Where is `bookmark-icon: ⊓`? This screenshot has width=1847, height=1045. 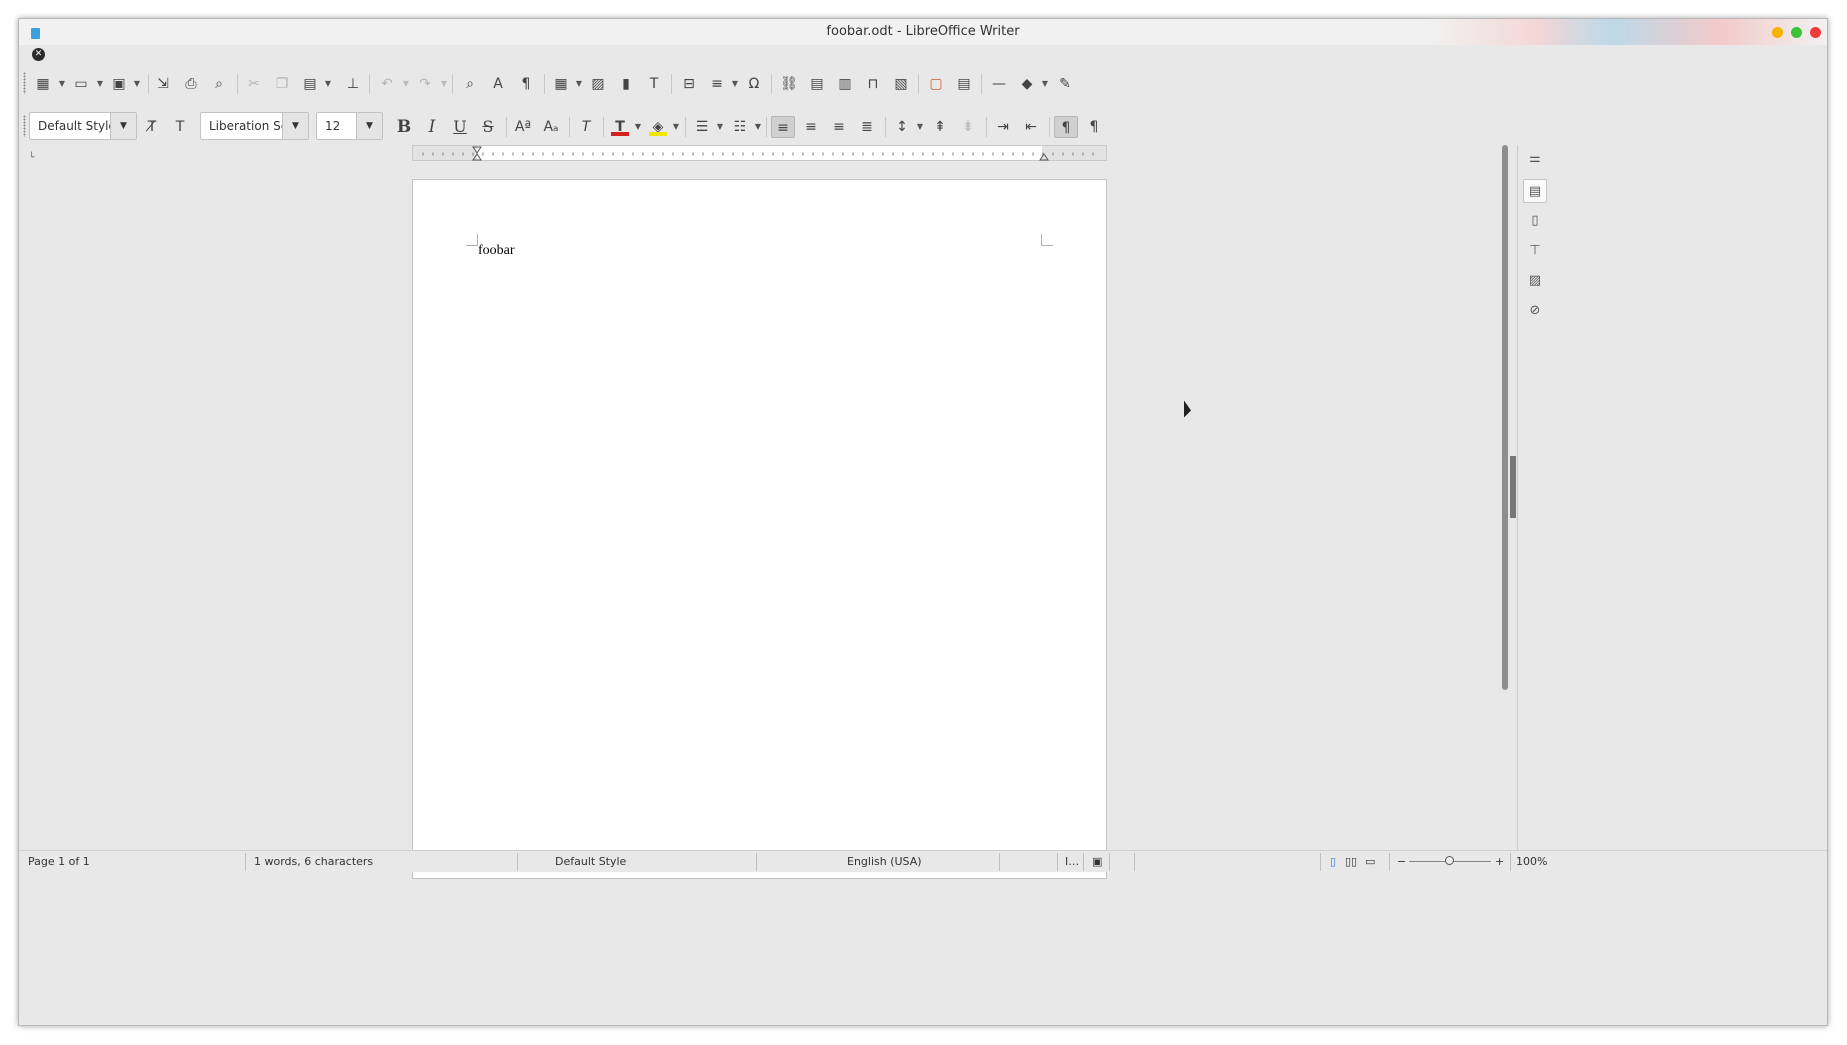 bookmark-icon: ⊓ is located at coordinates (873, 84).